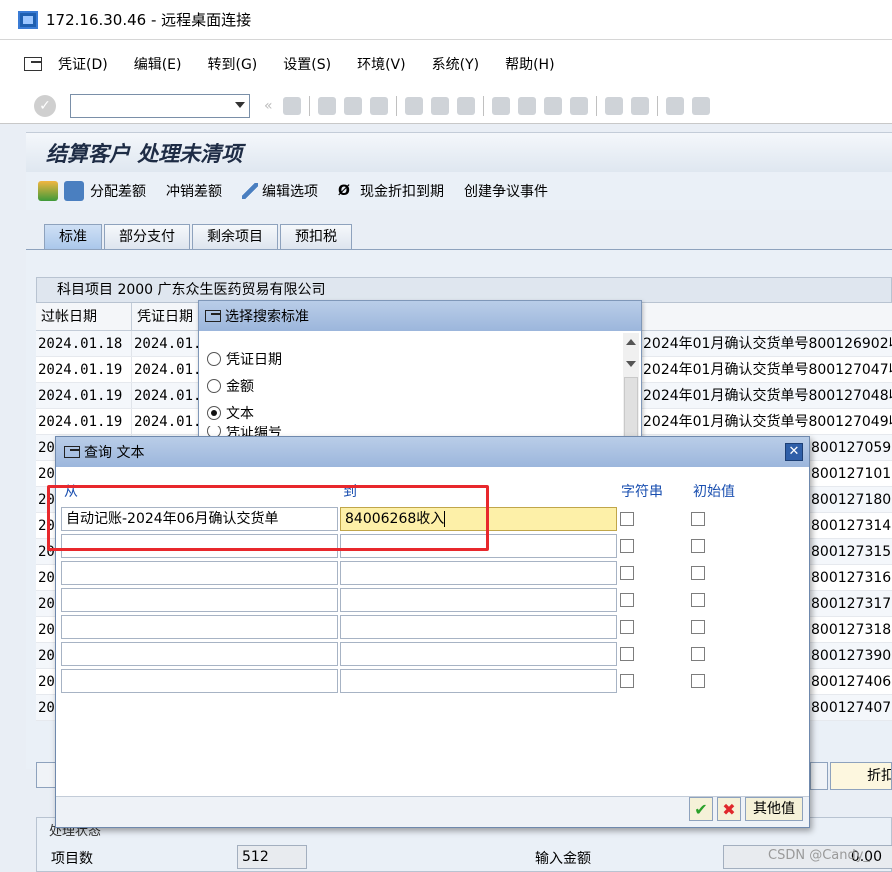  I want to click on column-posting-date: 过帐日期, so click(84, 316).